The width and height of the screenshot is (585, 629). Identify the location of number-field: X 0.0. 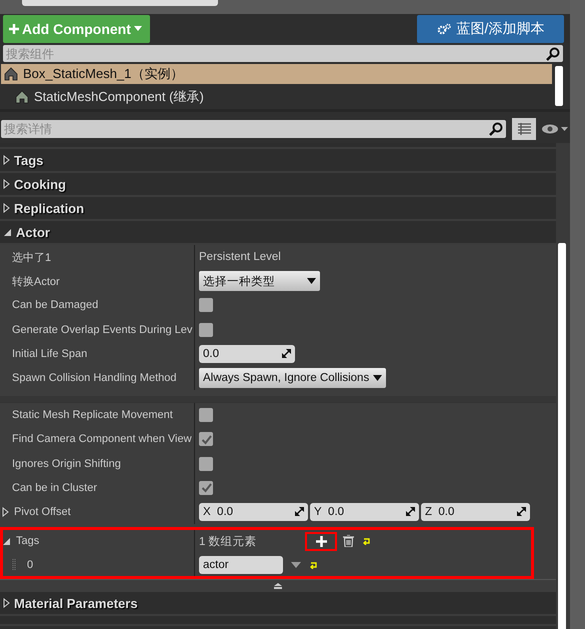
(253, 511).